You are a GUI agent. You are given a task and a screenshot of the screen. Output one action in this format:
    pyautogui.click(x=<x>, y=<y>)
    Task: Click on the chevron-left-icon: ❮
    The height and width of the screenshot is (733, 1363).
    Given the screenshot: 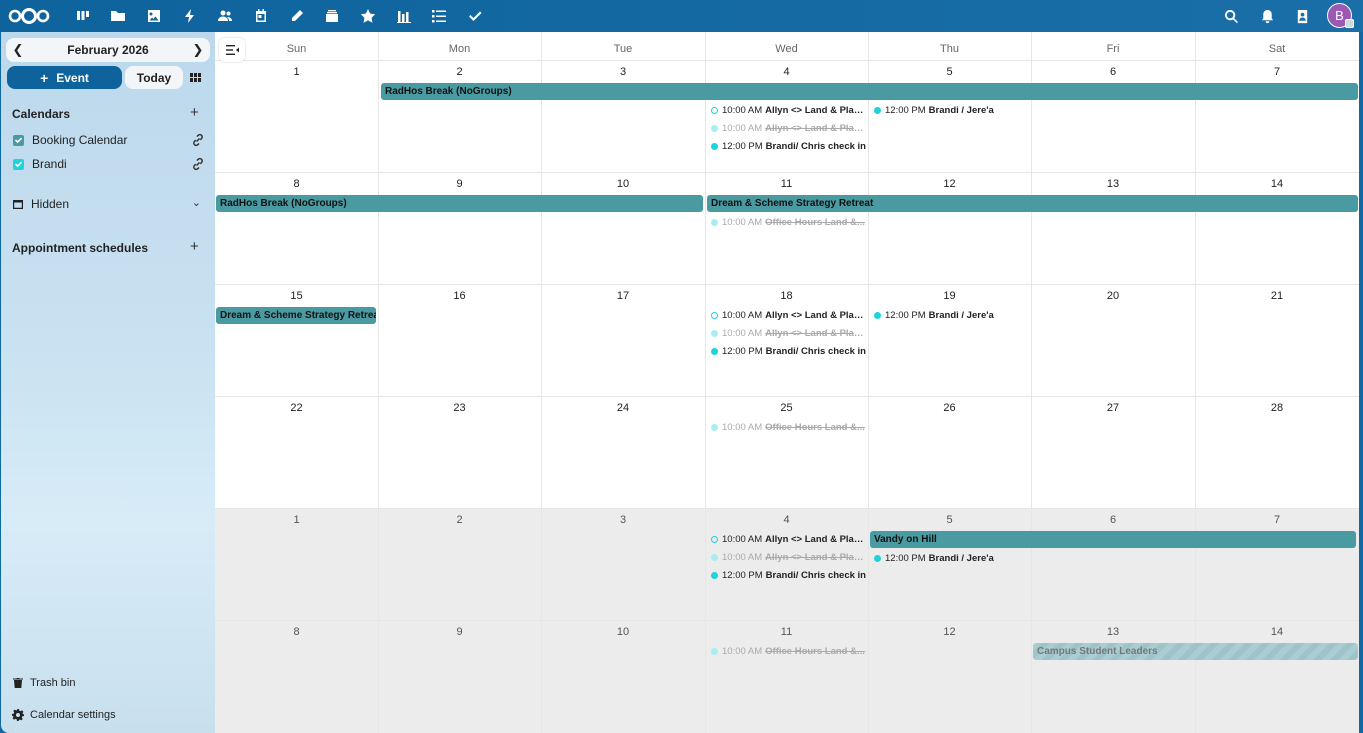 What is the action you would take?
    pyautogui.click(x=18, y=50)
    